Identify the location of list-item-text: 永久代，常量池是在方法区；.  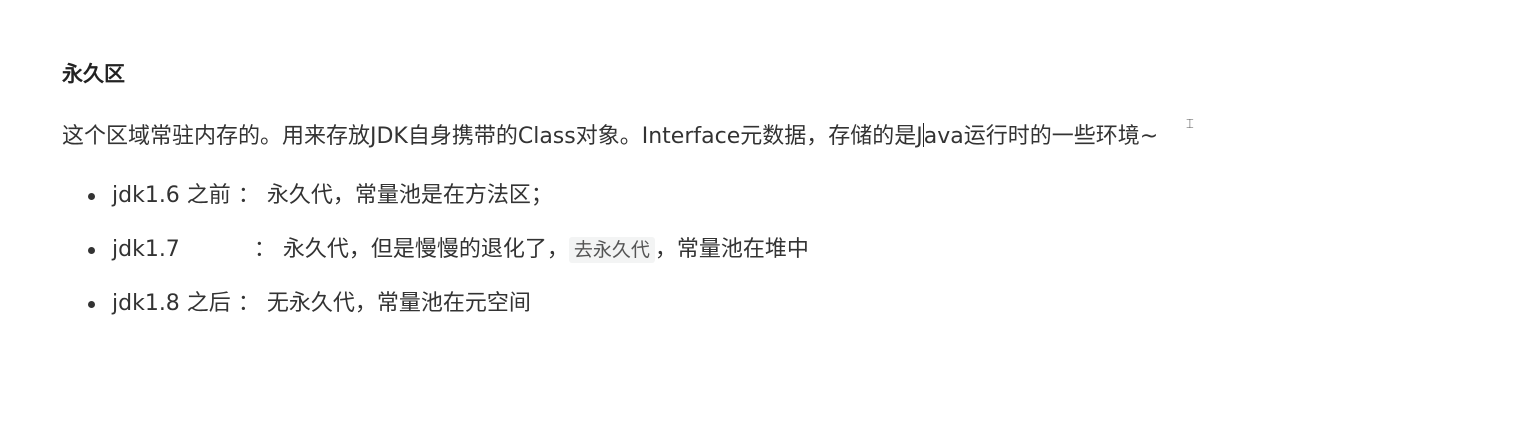
(409, 195).